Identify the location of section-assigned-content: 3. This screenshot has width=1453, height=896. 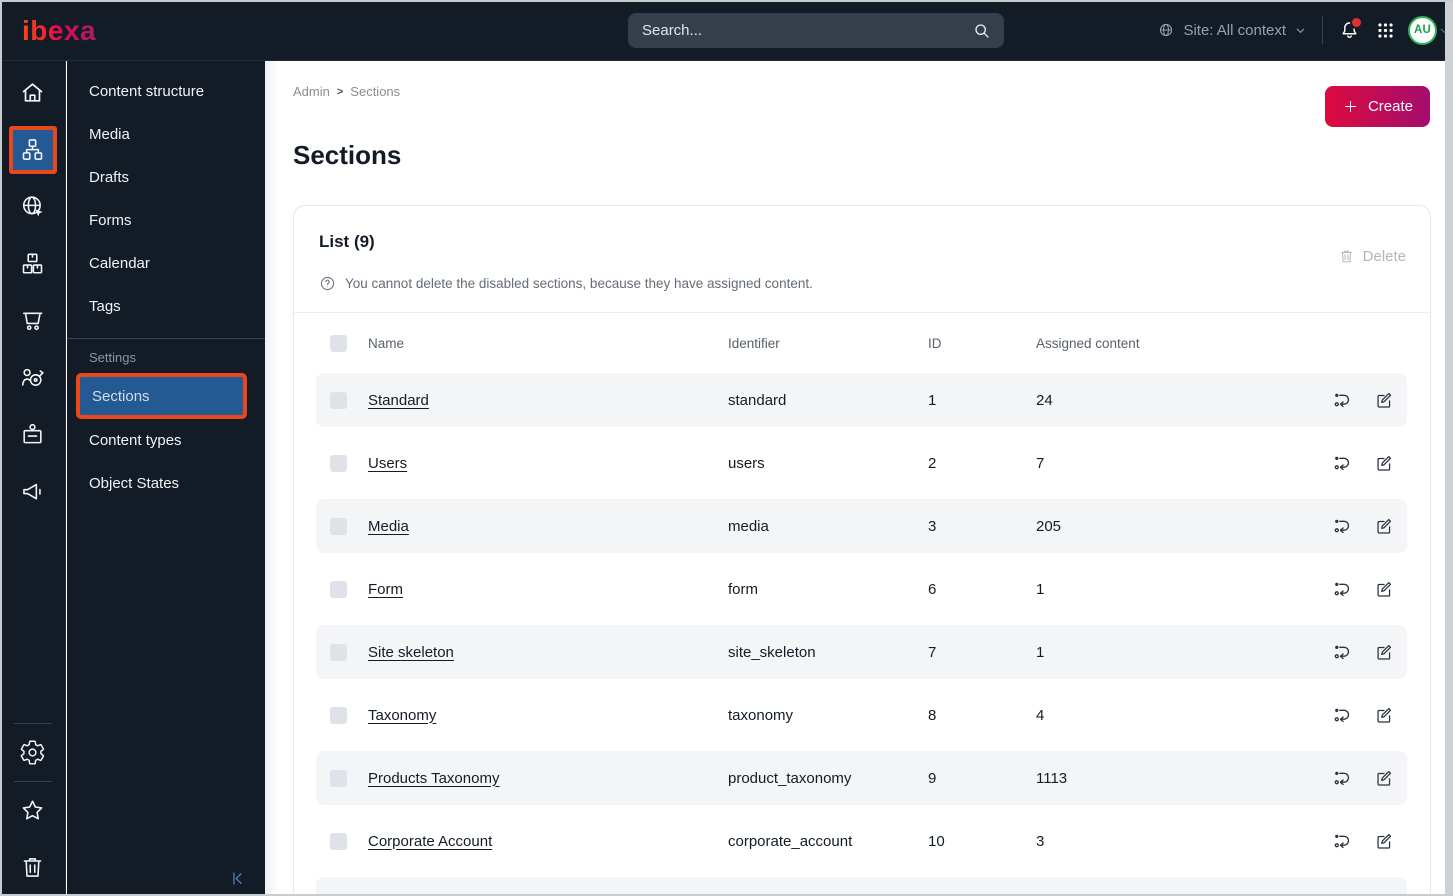
(1040, 841).